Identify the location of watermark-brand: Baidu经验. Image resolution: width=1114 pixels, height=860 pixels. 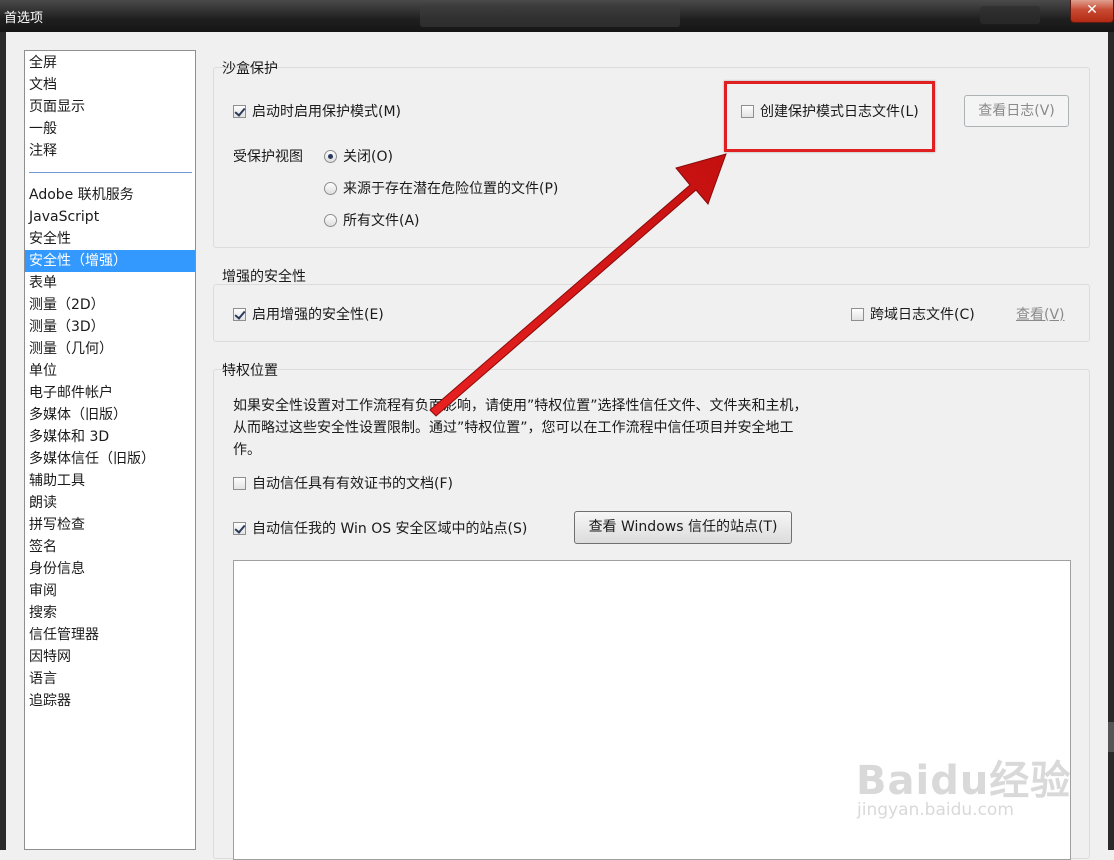
(964, 781).